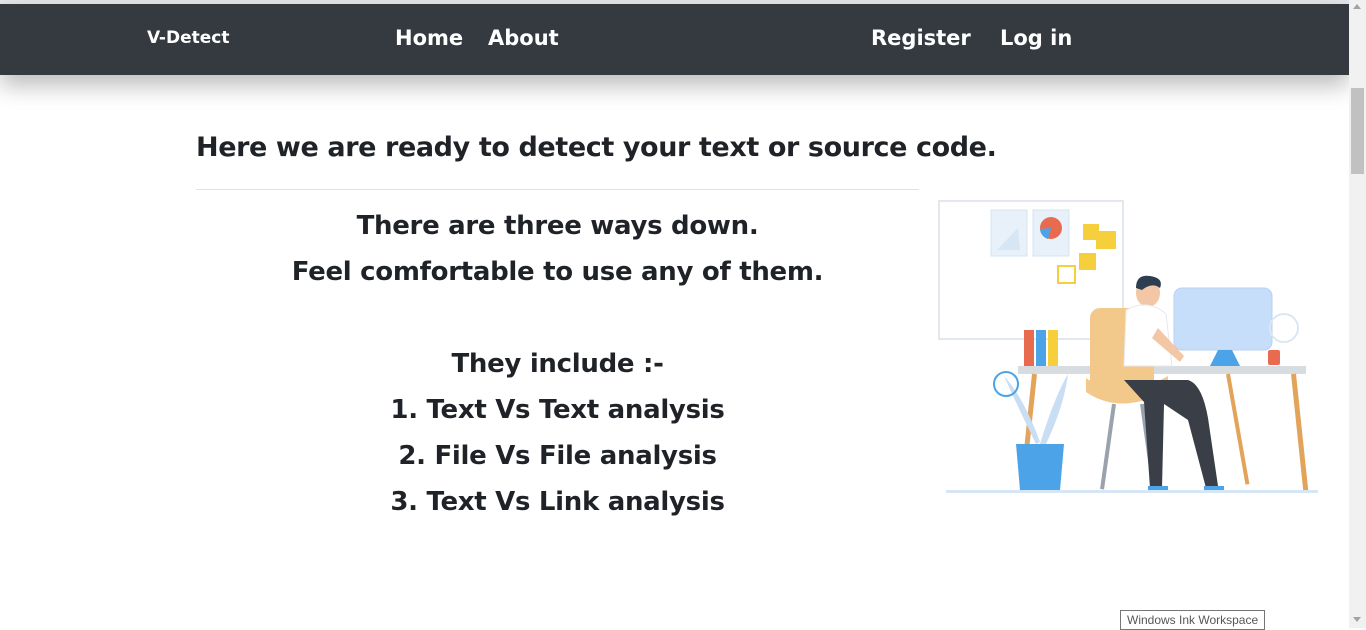  What do you see at coordinates (1036, 38) in the screenshot?
I see `nav-login-link: Log in` at bounding box center [1036, 38].